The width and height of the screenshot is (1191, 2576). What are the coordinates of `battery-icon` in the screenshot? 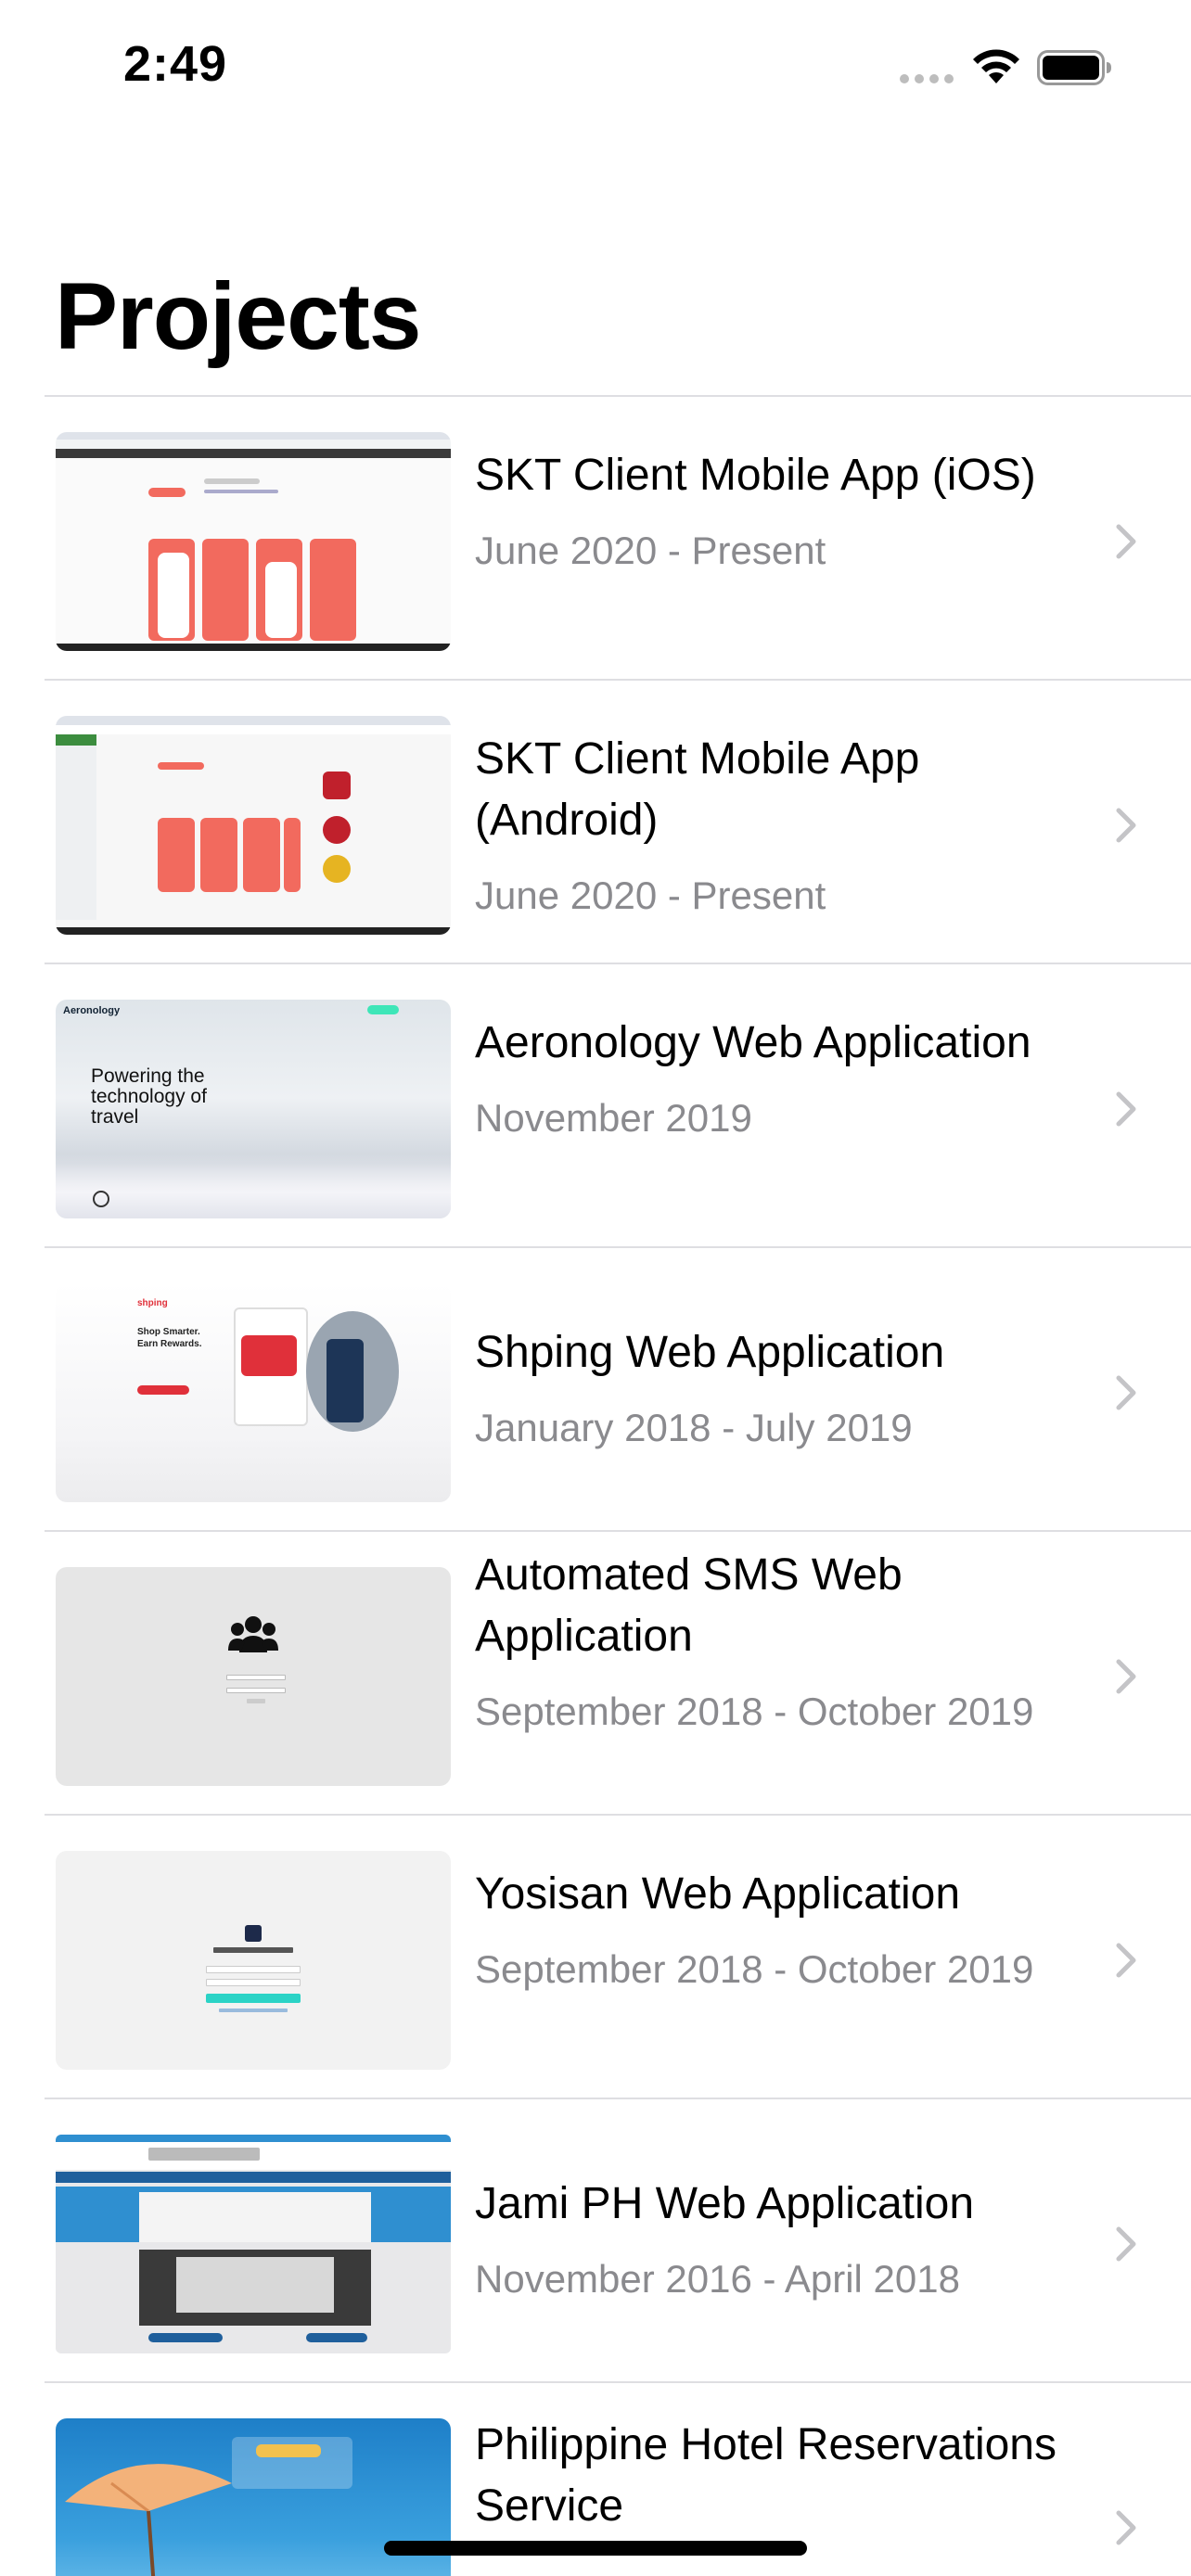 It's located at (1074, 67).